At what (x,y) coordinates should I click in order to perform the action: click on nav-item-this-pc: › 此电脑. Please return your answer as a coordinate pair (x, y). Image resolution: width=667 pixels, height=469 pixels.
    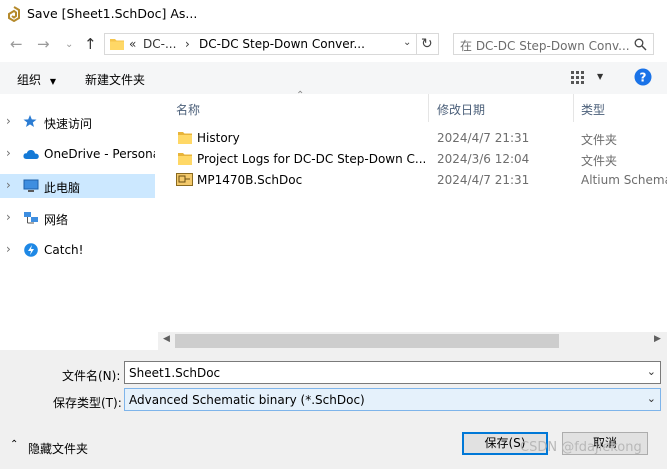
    Looking at the image, I should click on (77, 186).